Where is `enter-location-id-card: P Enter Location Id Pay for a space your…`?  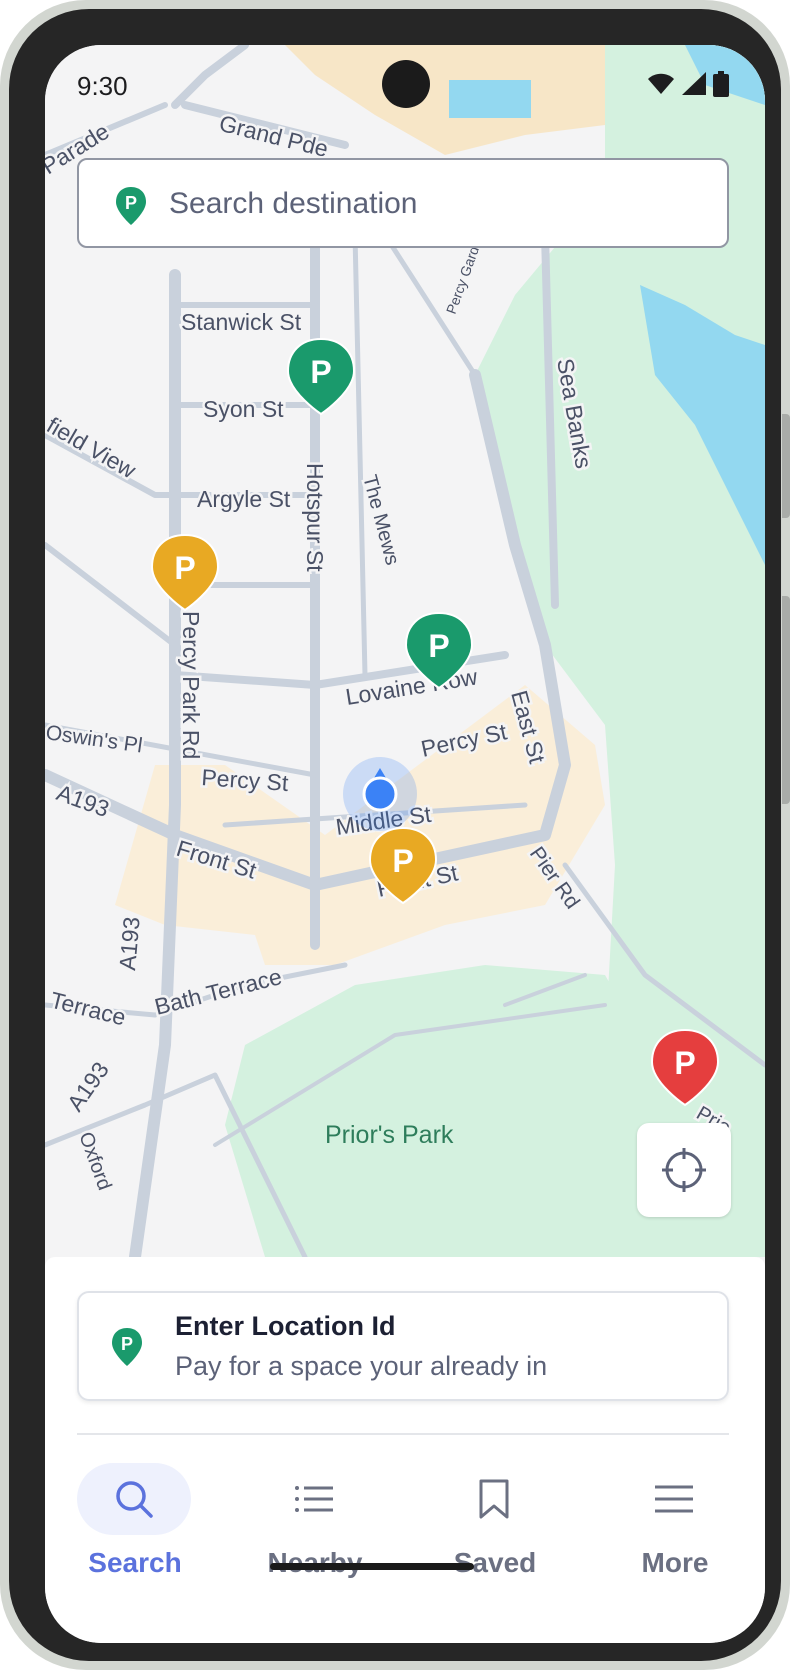
enter-location-id-card: P Enter Location Id Pay for a space your… is located at coordinates (403, 1346).